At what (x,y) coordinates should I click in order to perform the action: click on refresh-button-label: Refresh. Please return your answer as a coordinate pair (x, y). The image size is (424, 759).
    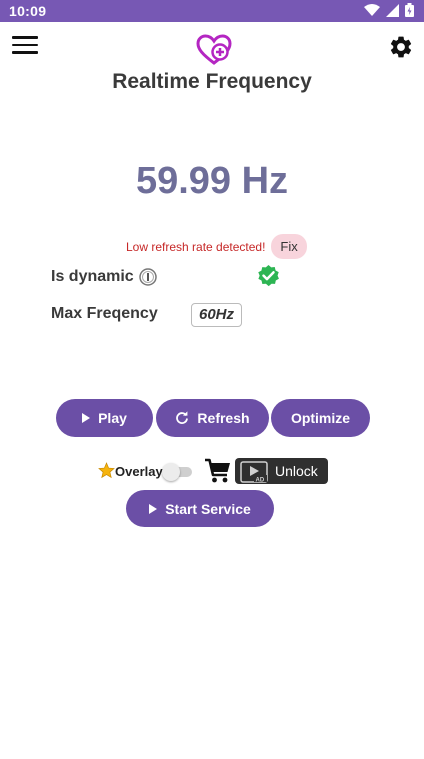
    Looking at the image, I should click on (223, 418).